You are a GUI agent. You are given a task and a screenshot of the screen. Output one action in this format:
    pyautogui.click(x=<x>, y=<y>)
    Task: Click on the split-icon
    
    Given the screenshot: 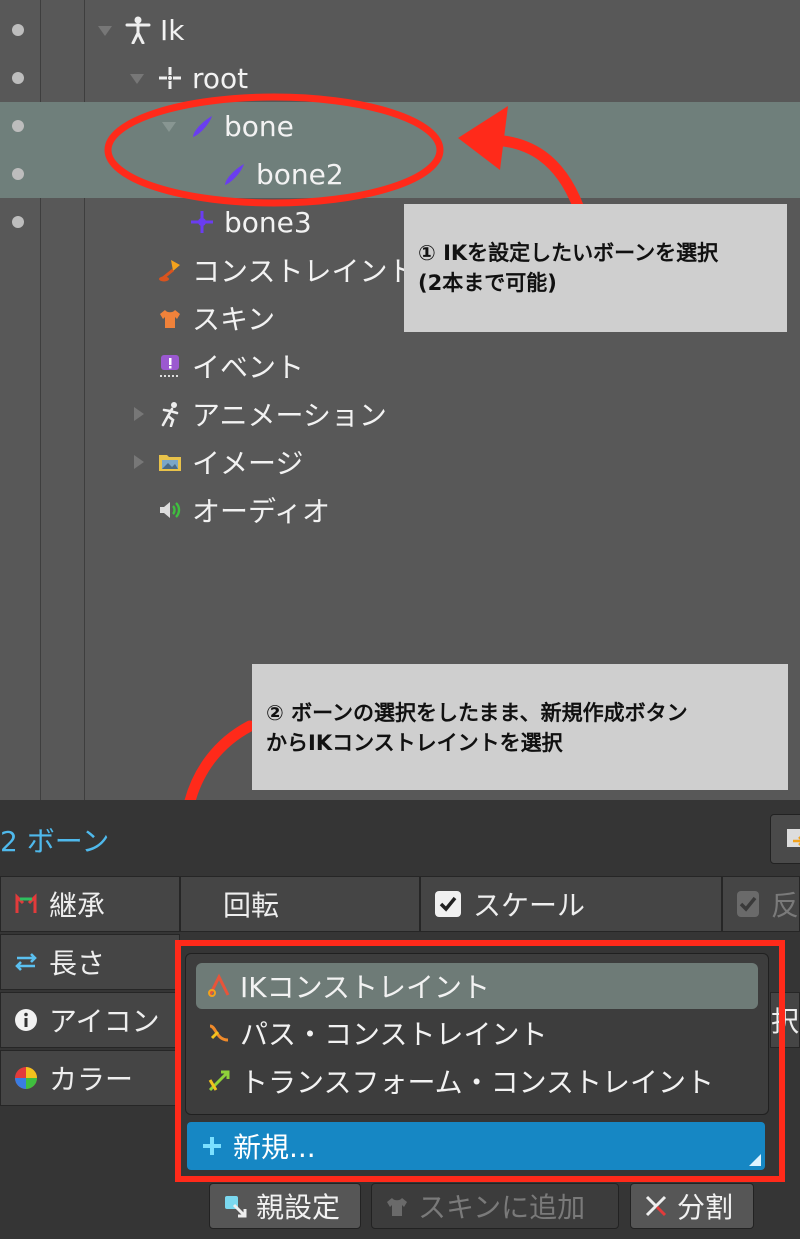 What is the action you would take?
    pyautogui.click(x=656, y=1206)
    